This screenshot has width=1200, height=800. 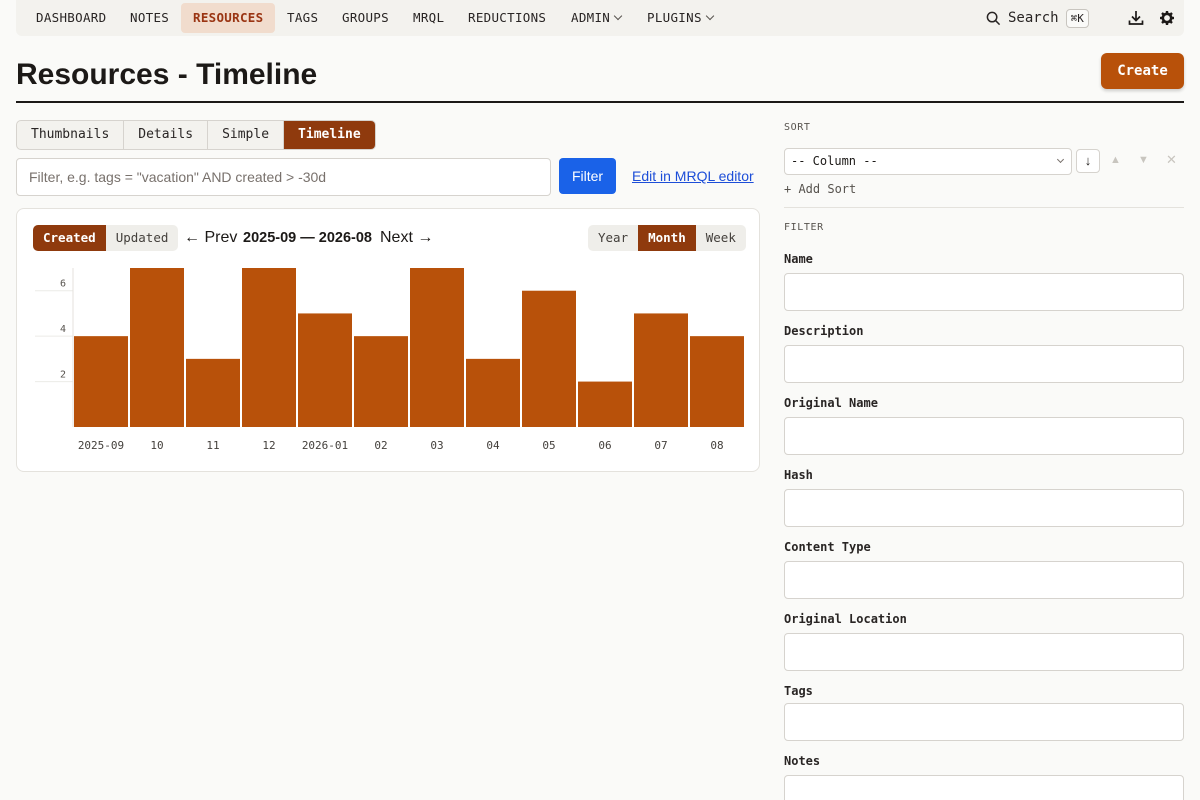 What do you see at coordinates (63, 375) in the screenshot?
I see `y-tick-label: 2` at bounding box center [63, 375].